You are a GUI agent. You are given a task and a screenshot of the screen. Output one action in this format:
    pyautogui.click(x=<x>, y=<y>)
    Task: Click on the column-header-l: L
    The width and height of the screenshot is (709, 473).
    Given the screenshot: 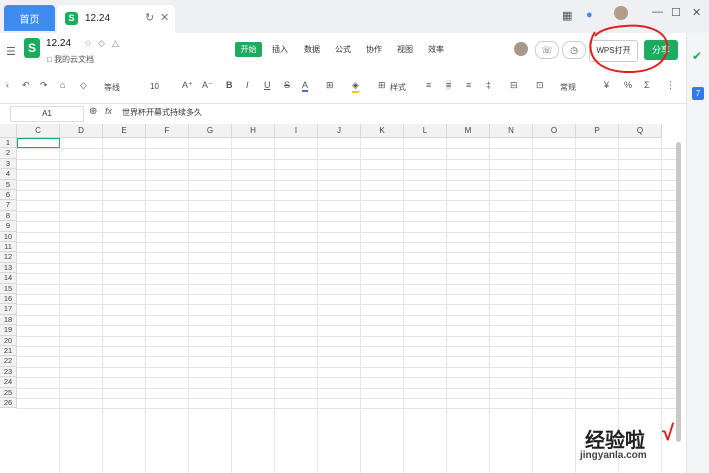 What is the action you would take?
    pyautogui.click(x=425, y=131)
    